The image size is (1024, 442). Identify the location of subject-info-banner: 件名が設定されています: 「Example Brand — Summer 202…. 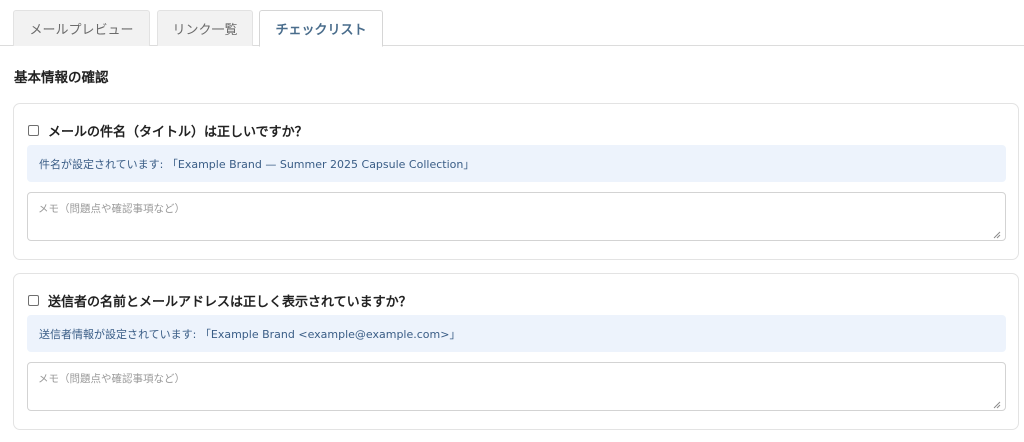
(516, 163).